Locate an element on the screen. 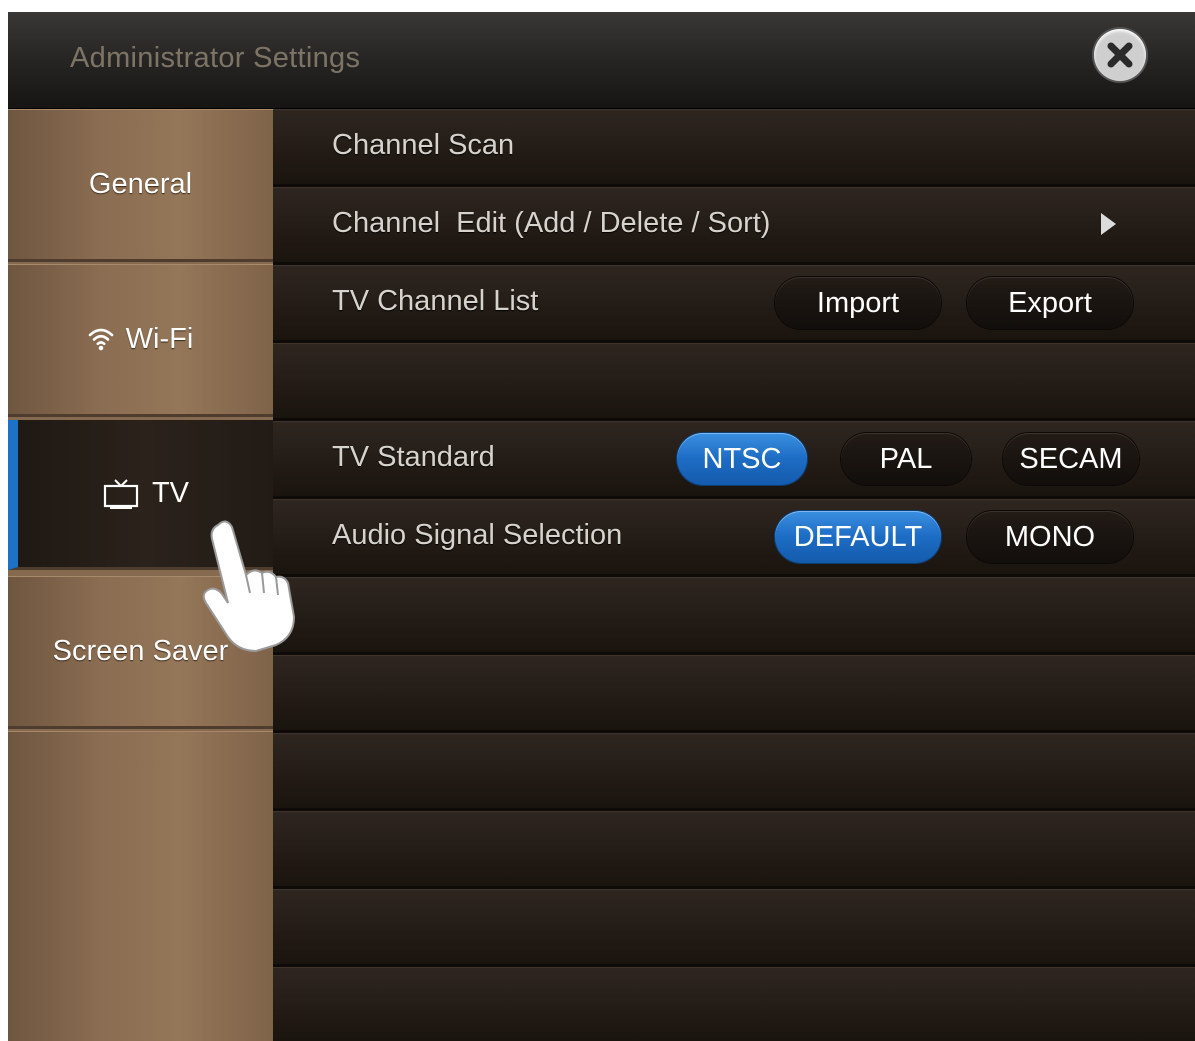  tv-channel-list-row: TV Channel List Import Export is located at coordinates (734, 304).